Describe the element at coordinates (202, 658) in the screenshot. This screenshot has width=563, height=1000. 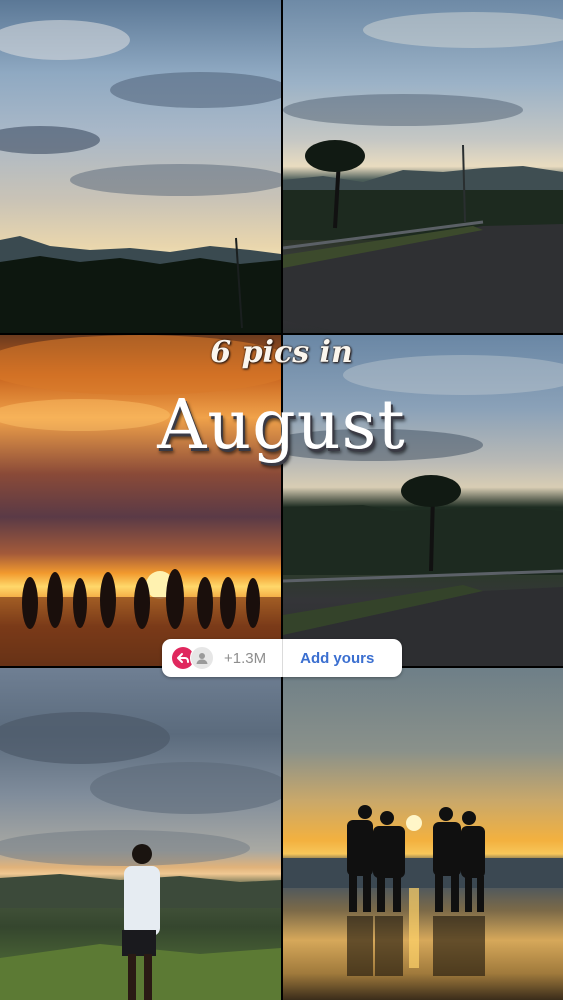
I see `person-icon` at that location.